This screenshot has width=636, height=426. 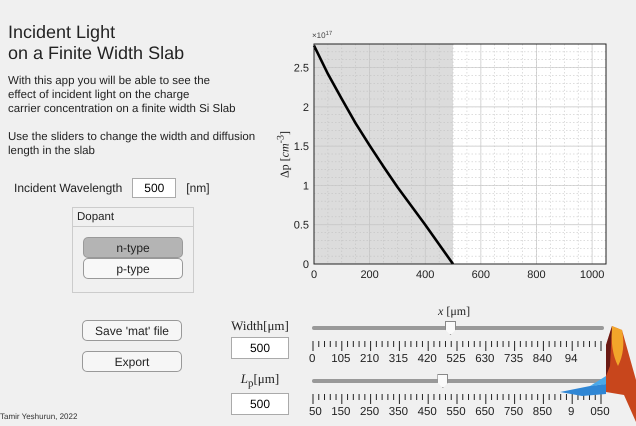 What do you see at coordinates (301, 68) in the screenshot?
I see `y-tick-label: 2.5` at bounding box center [301, 68].